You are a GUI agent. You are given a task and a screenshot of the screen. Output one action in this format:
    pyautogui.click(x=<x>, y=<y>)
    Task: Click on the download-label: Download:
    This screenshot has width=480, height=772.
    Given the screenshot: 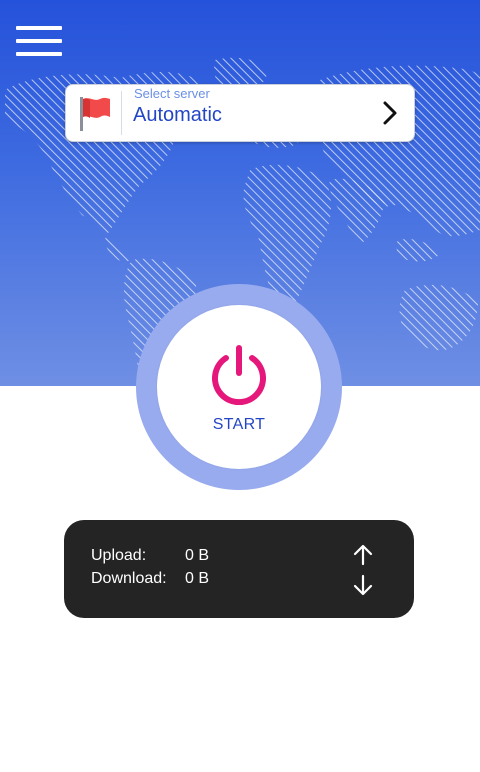 What is the action you would take?
    pyautogui.click(x=129, y=578)
    